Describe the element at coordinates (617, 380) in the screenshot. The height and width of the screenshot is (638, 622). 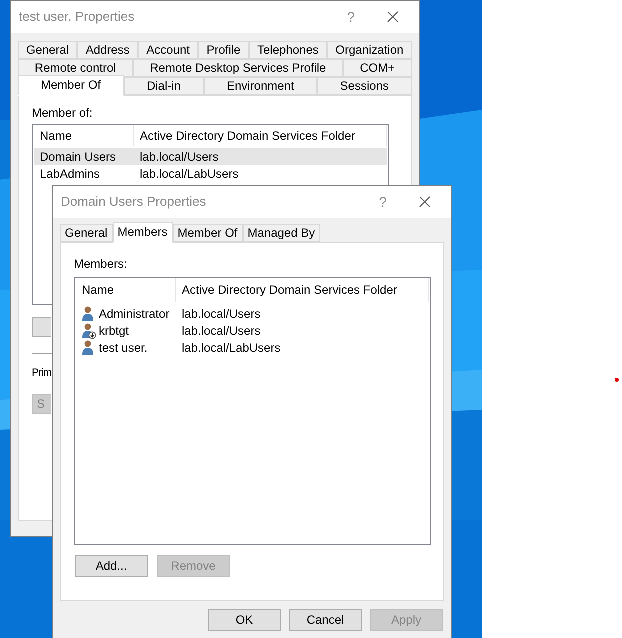
I see `dot-mark` at that location.